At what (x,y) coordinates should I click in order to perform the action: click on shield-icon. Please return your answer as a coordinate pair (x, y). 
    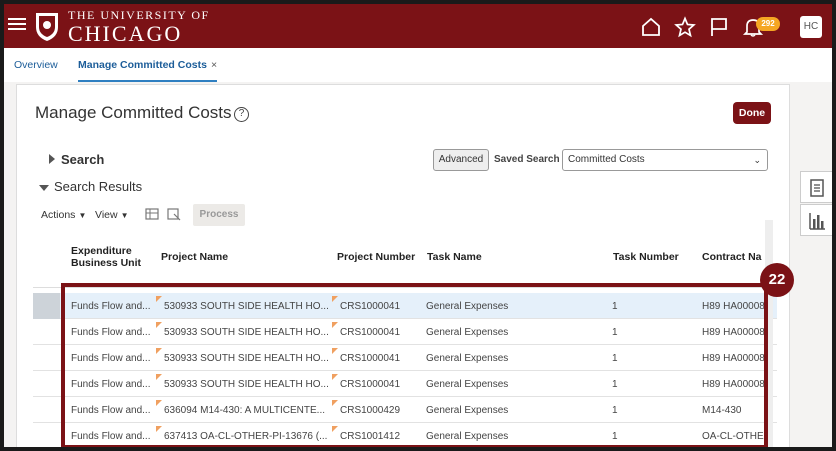
    Looking at the image, I should click on (47, 27).